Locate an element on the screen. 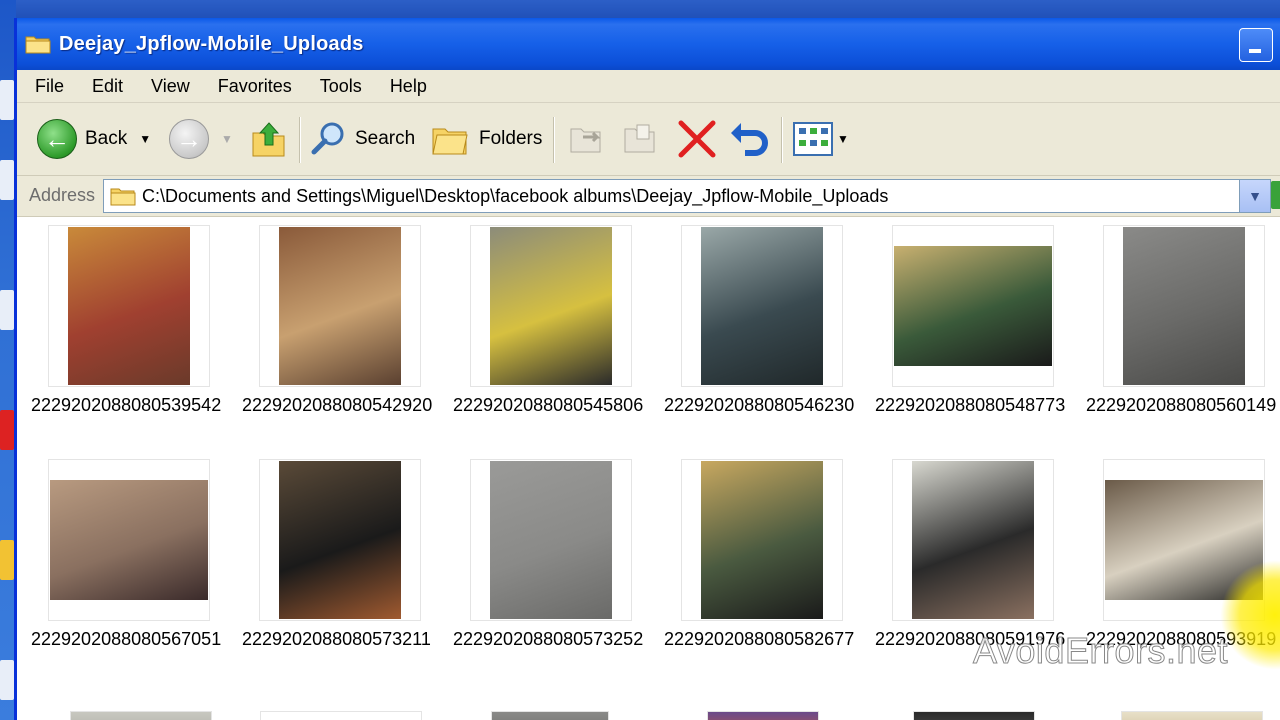  menu-favorites: Favorites is located at coordinates (255, 86).